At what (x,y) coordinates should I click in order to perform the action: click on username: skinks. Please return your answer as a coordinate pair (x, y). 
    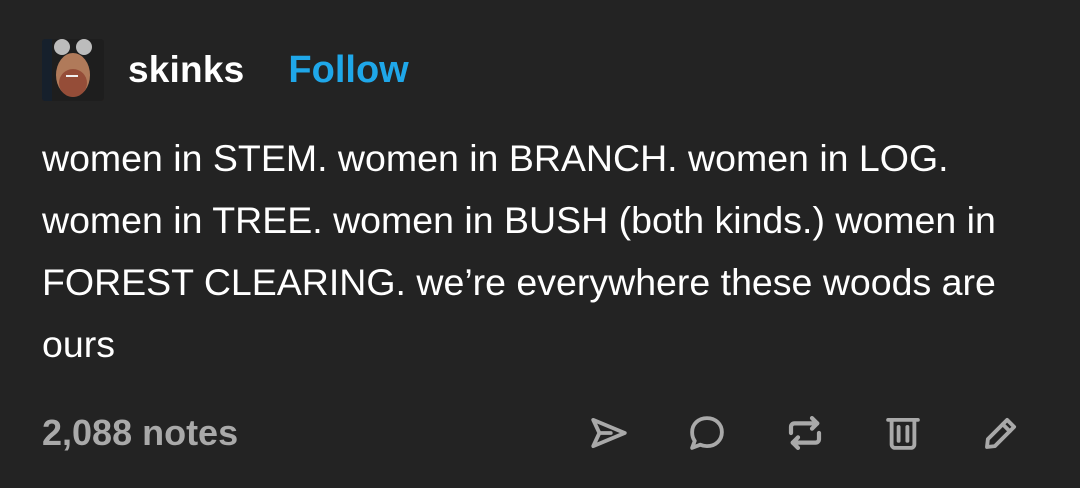
    Looking at the image, I should click on (186, 70).